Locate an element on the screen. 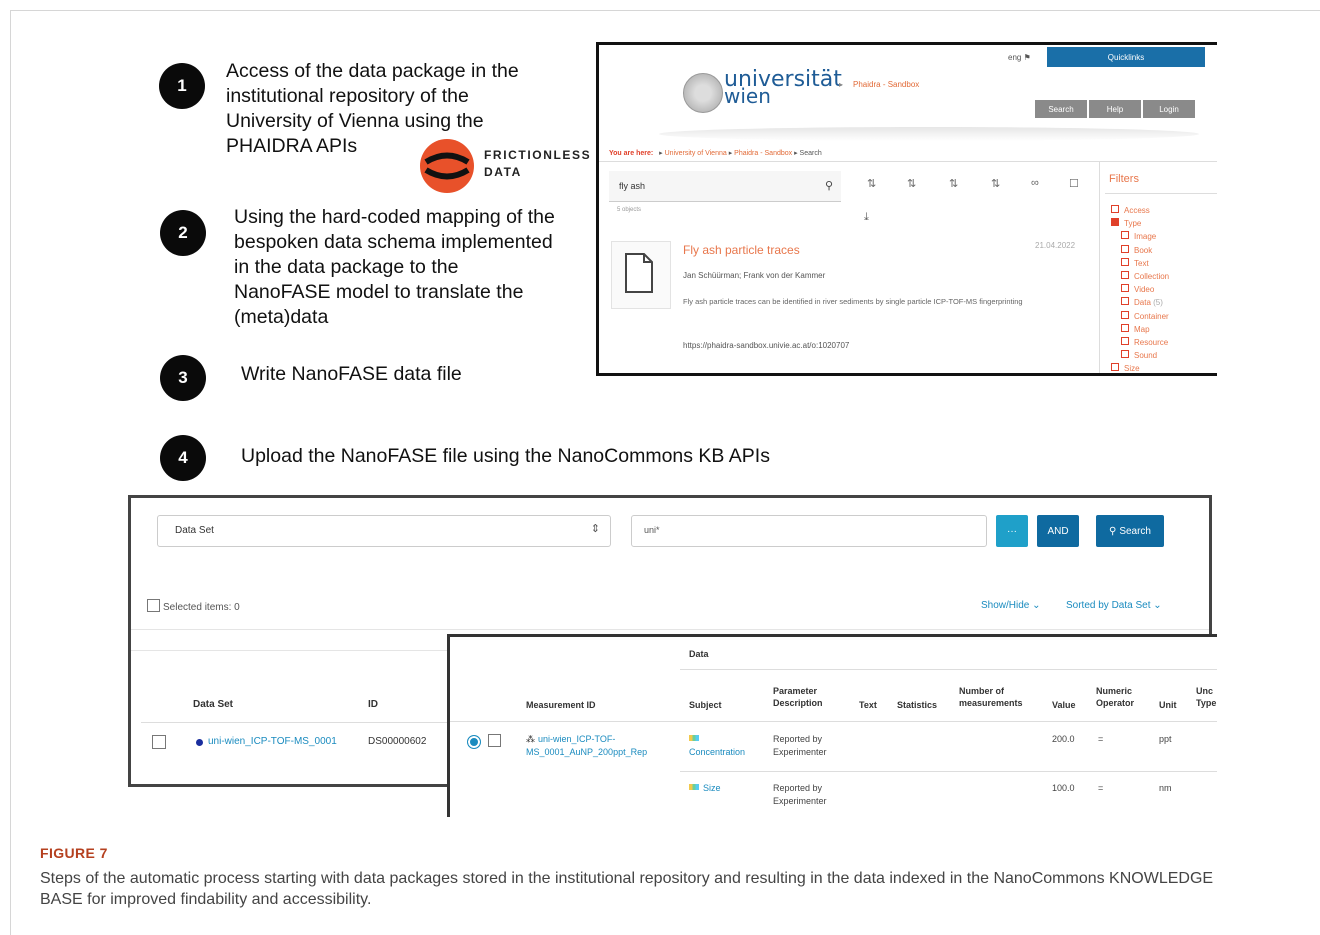  filter-video: Video is located at coordinates (1137, 289).